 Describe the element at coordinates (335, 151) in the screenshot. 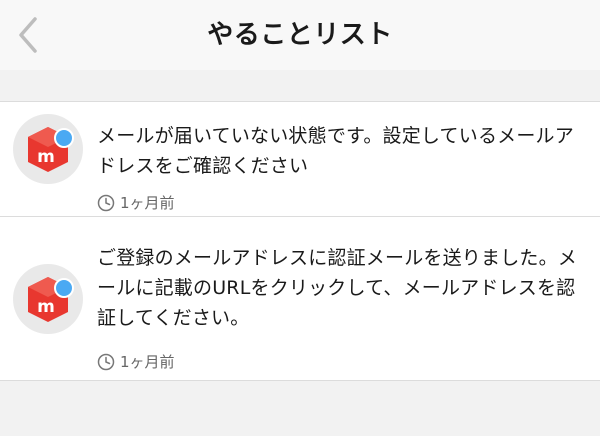

I see `message-text: メールが届いていない状態です。設定しているメールアドレスをご確認ください` at that location.